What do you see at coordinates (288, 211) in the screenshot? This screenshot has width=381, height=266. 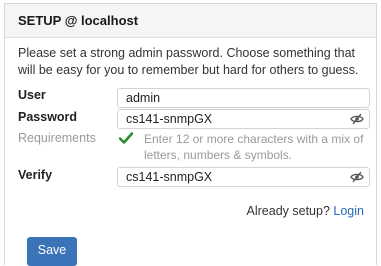 I see `already-setup-text: Already setup?` at bounding box center [288, 211].